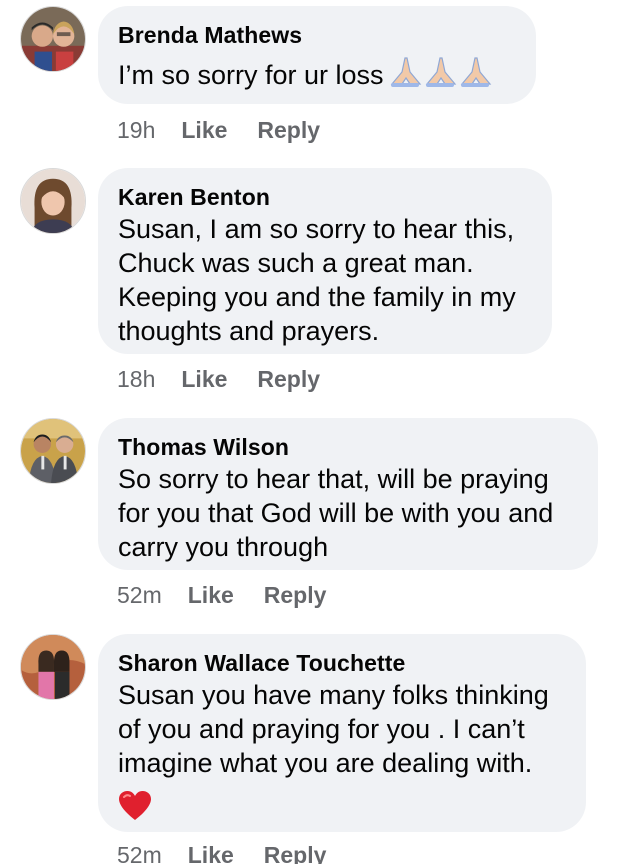 Image resolution: width=624 pixels, height=864 pixels. I want to click on comment-actions: 19h Like Reply, so click(233, 130).